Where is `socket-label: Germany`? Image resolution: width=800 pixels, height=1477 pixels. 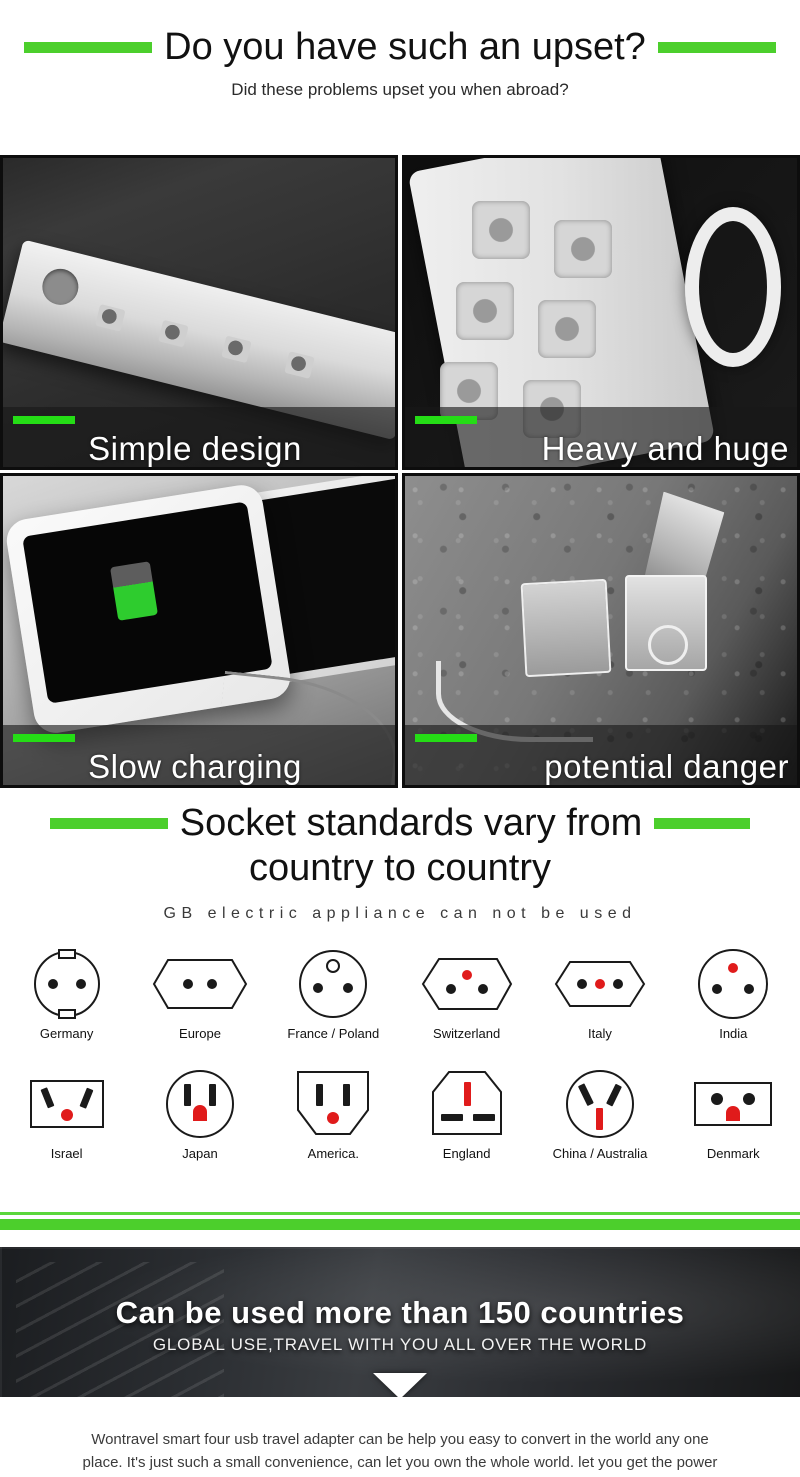 socket-label: Germany is located at coordinates (66, 1033).